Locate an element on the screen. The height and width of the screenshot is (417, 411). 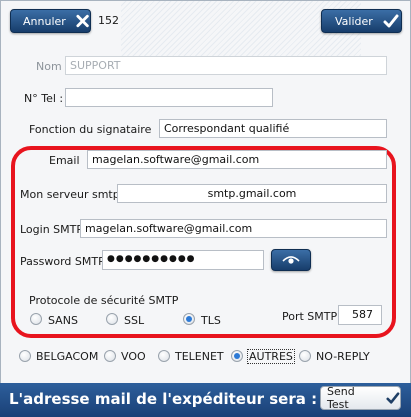
fonction-label: Fonction du signataire is located at coordinates (90, 129).